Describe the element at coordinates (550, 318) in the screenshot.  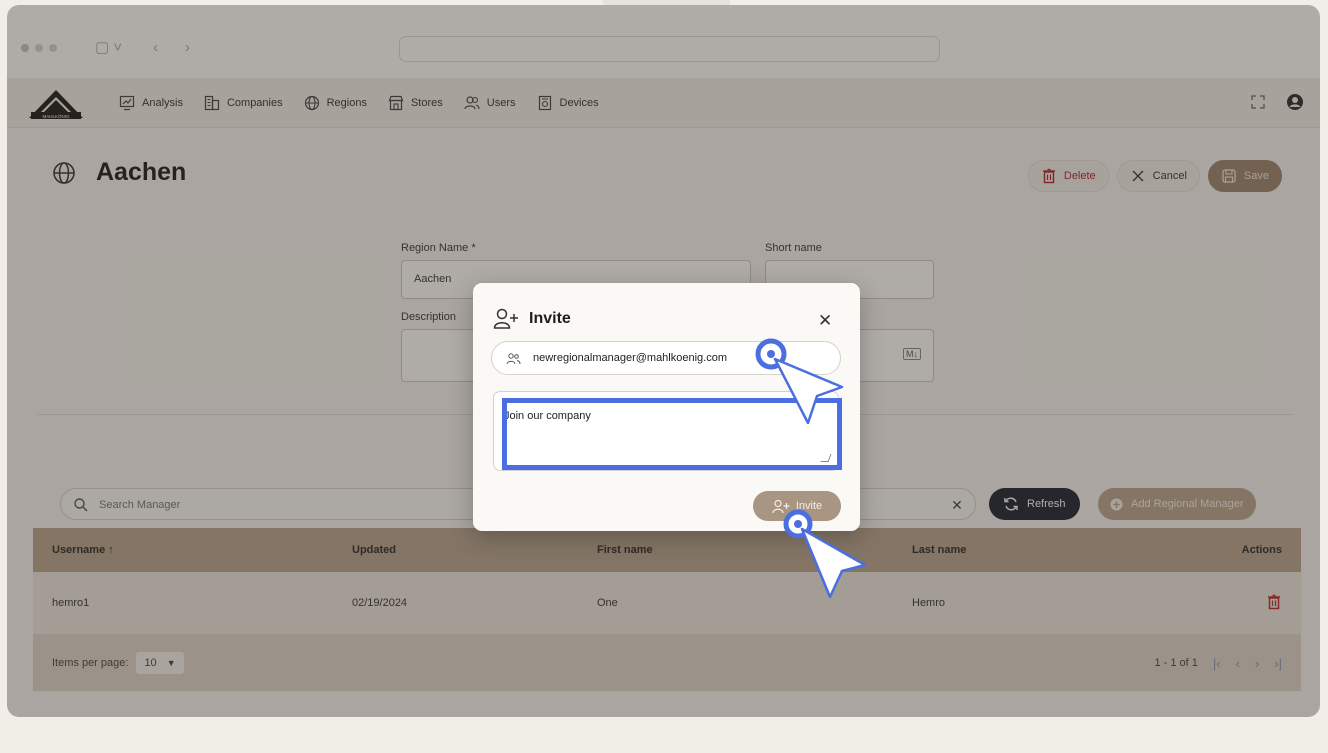
I see `dialog-title: Invite` at that location.